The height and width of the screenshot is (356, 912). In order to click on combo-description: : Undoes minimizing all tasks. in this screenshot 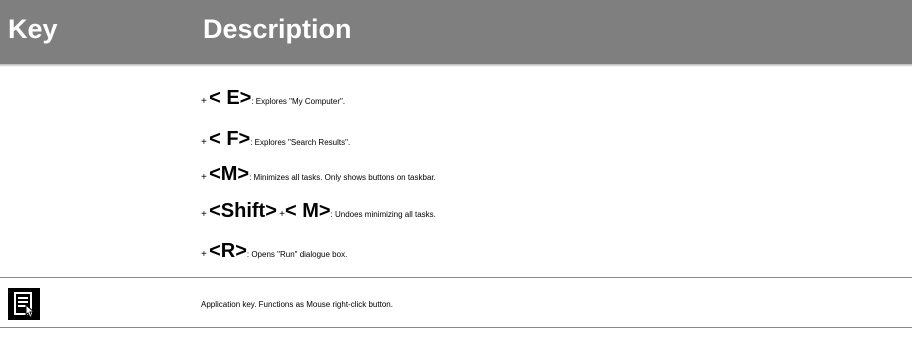, I will do `click(383, 214)`.